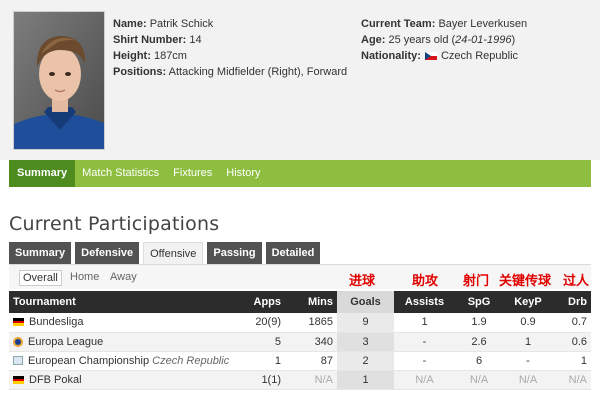  I want to click on nav-fixtures: Fixtures, so click(192, 173).